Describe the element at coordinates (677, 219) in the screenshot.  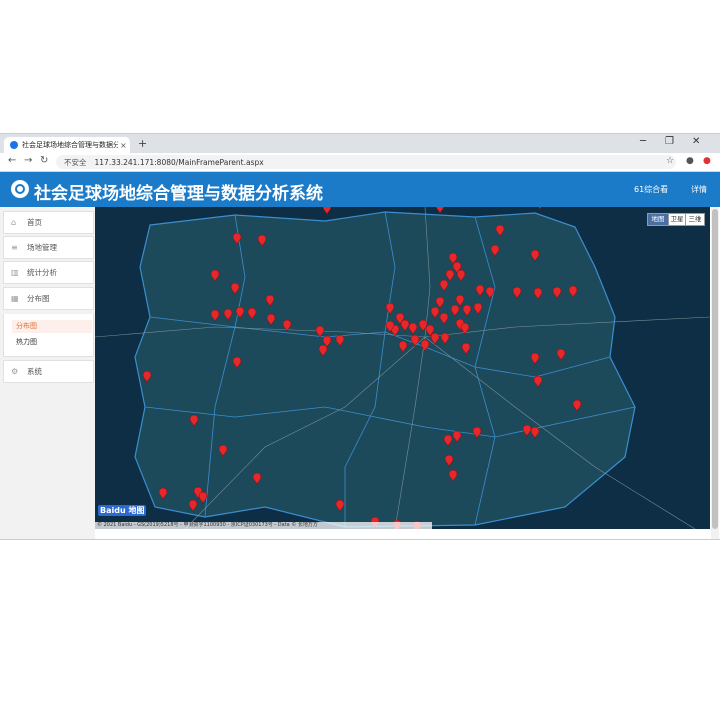
I see `map-type-satellite: 卫星` at that location.